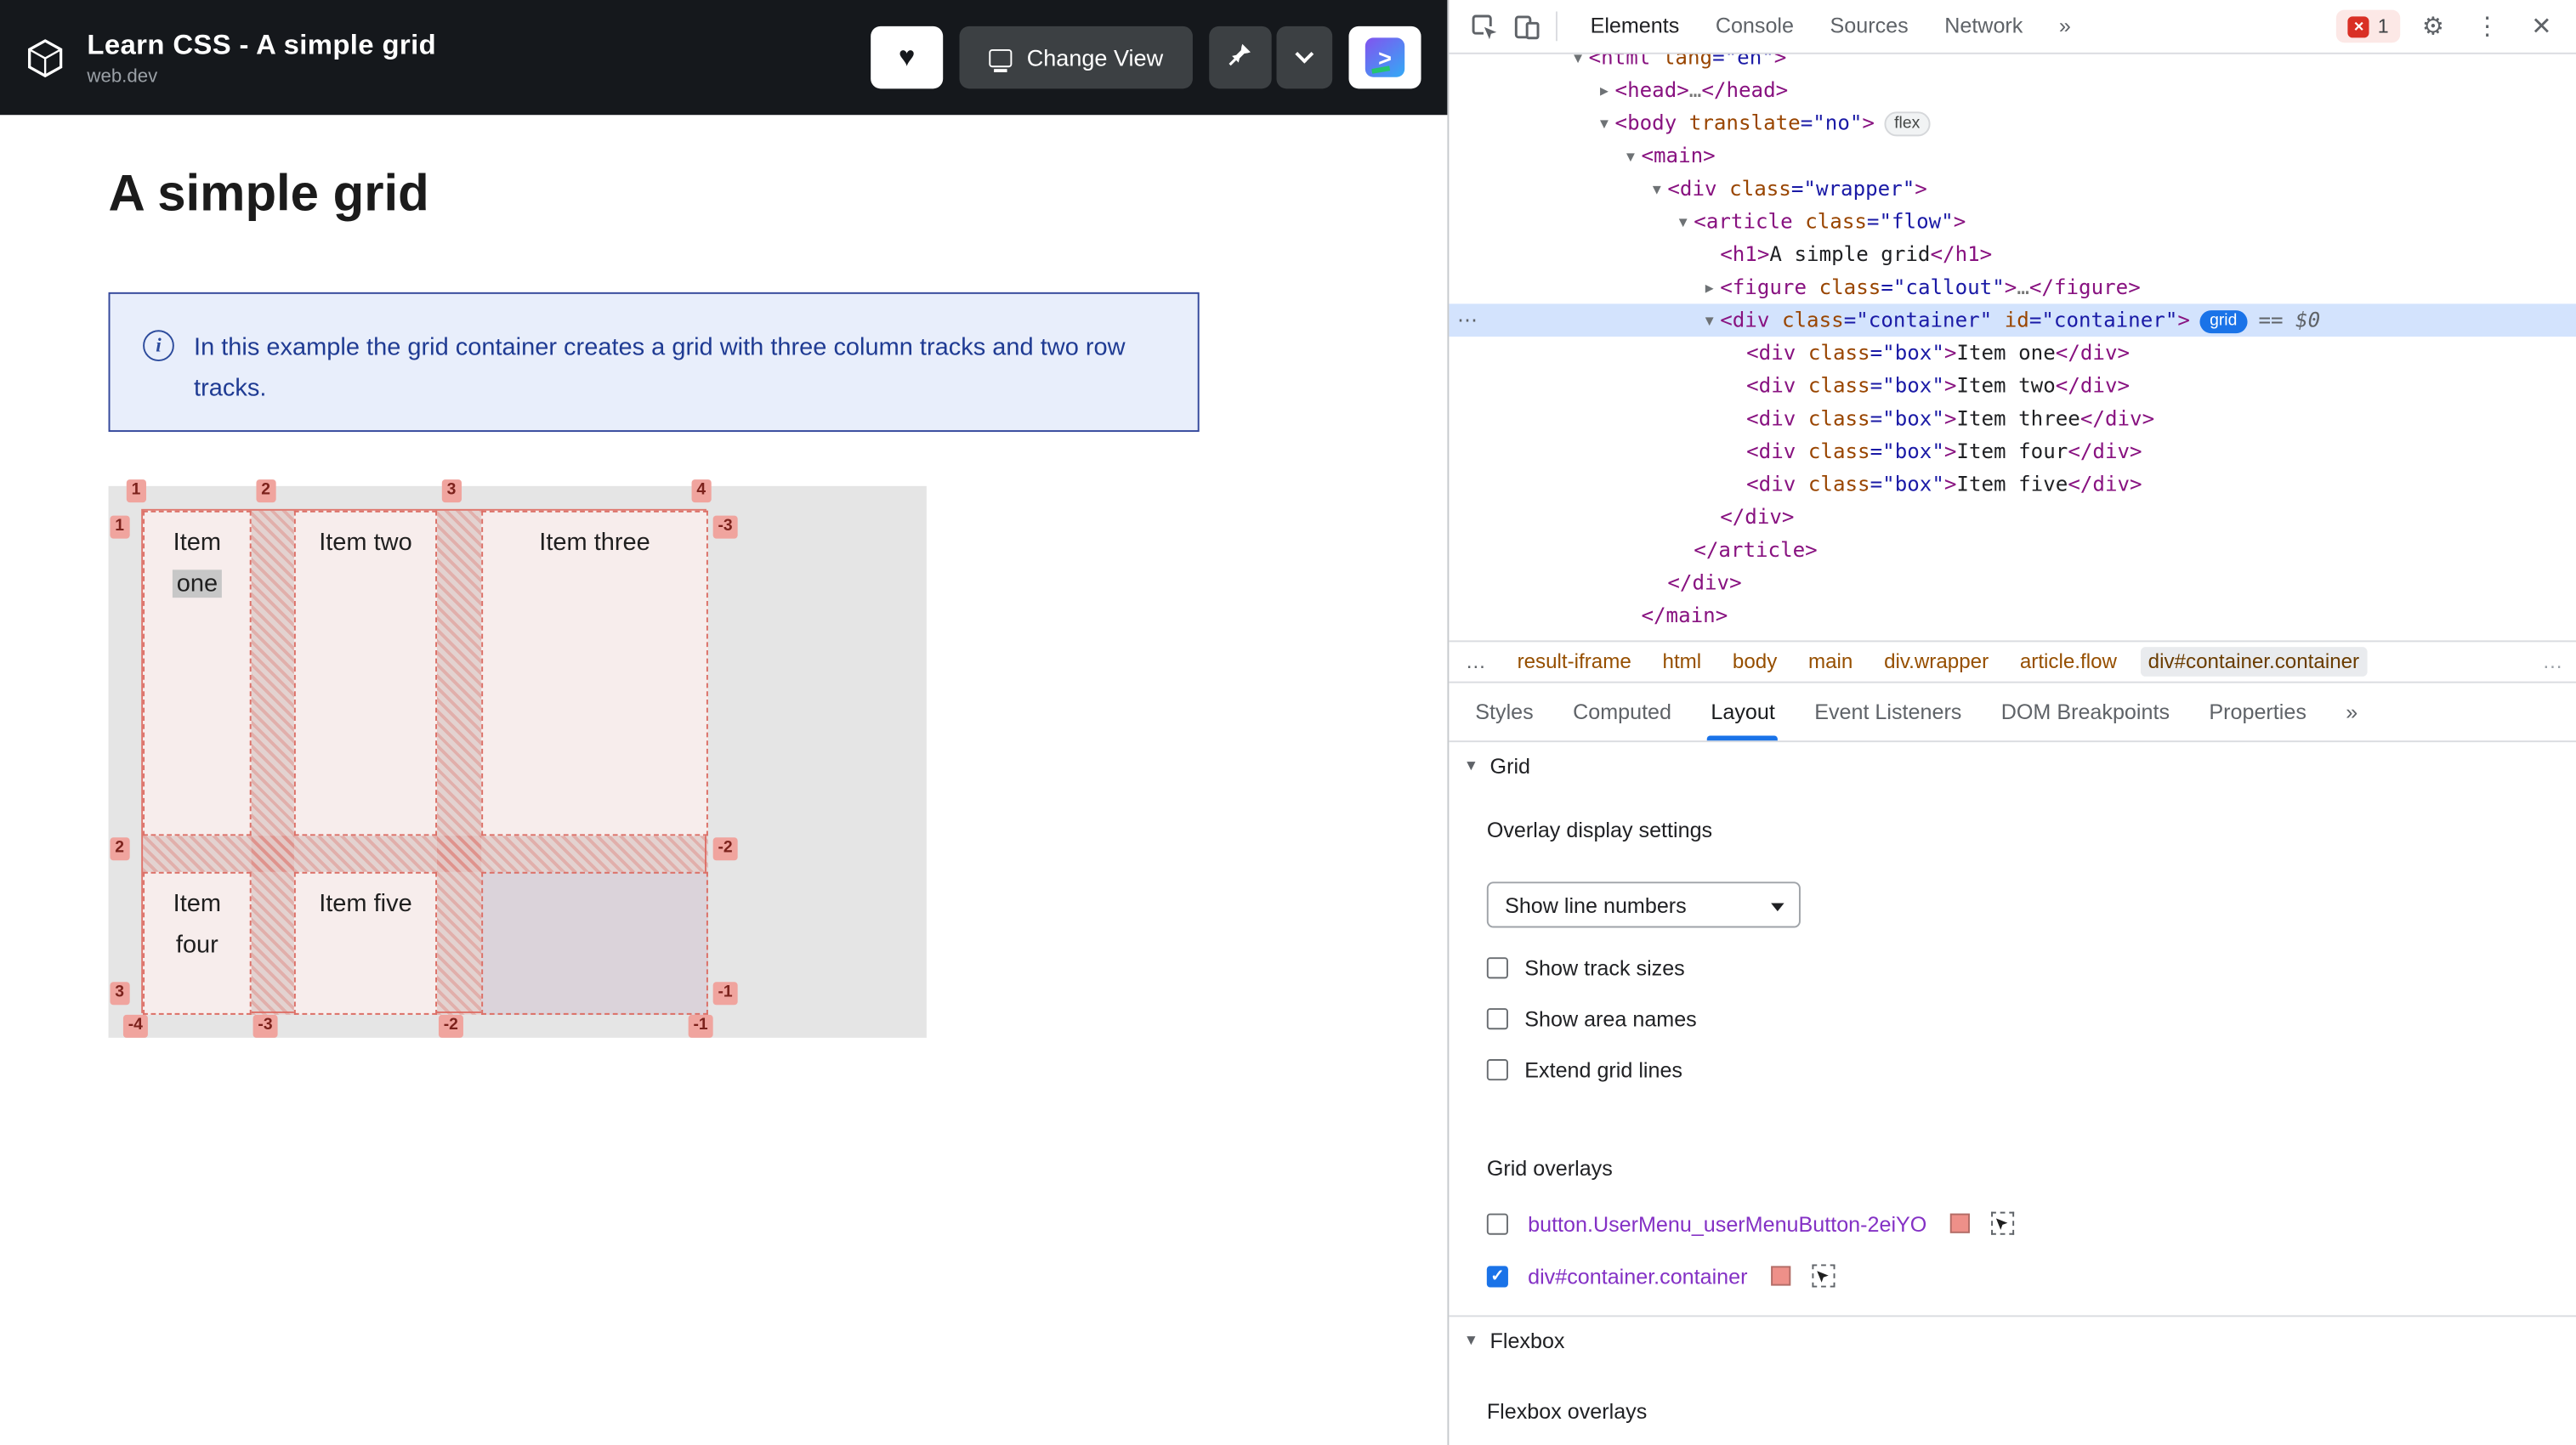 The image size is (2576, 1445). Describe the element at coordinates (1575, 661) in the screenshot. I see `crumb-result-iframe: result-iframe` at that location.